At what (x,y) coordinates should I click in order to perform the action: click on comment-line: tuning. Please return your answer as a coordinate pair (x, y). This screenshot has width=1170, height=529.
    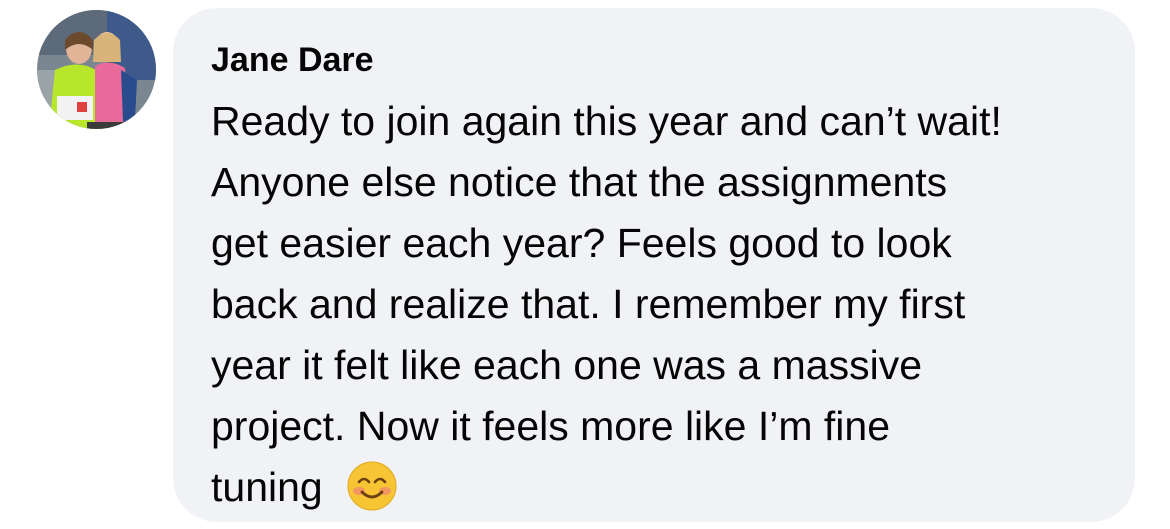
    Looking at the image, I should click on (267, 487).